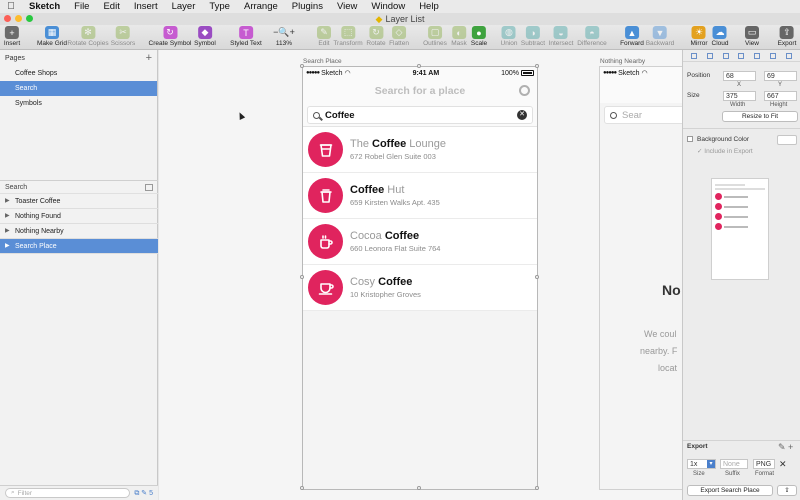 The width and height of the screenshot is (800, 500). I want to click on include-in-export-label: ✓ Include in Export, so click(725, 151).